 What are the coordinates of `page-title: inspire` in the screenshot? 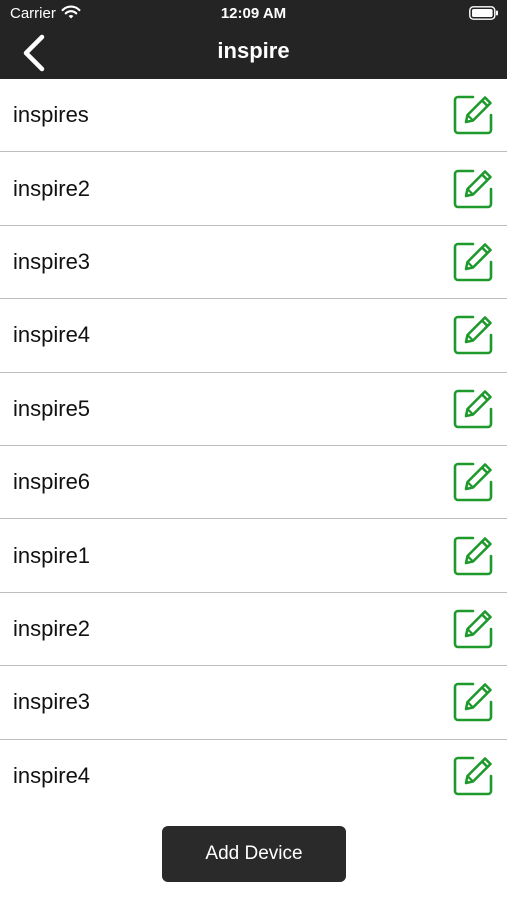 It's located at (253, 50).